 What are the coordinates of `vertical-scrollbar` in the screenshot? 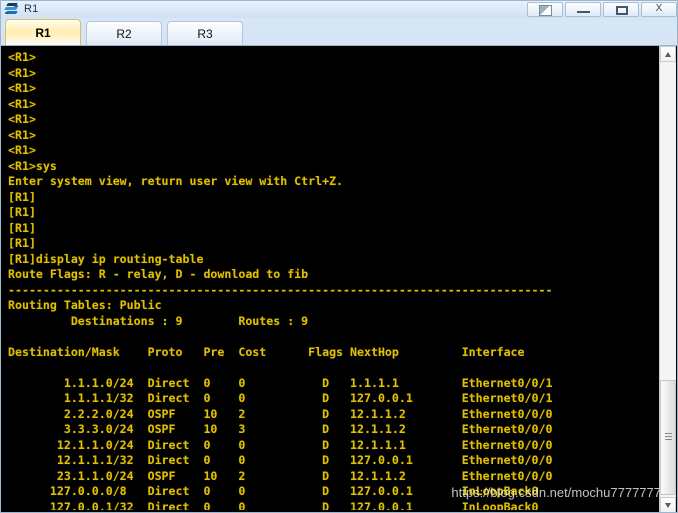 It's located at (667, 279).